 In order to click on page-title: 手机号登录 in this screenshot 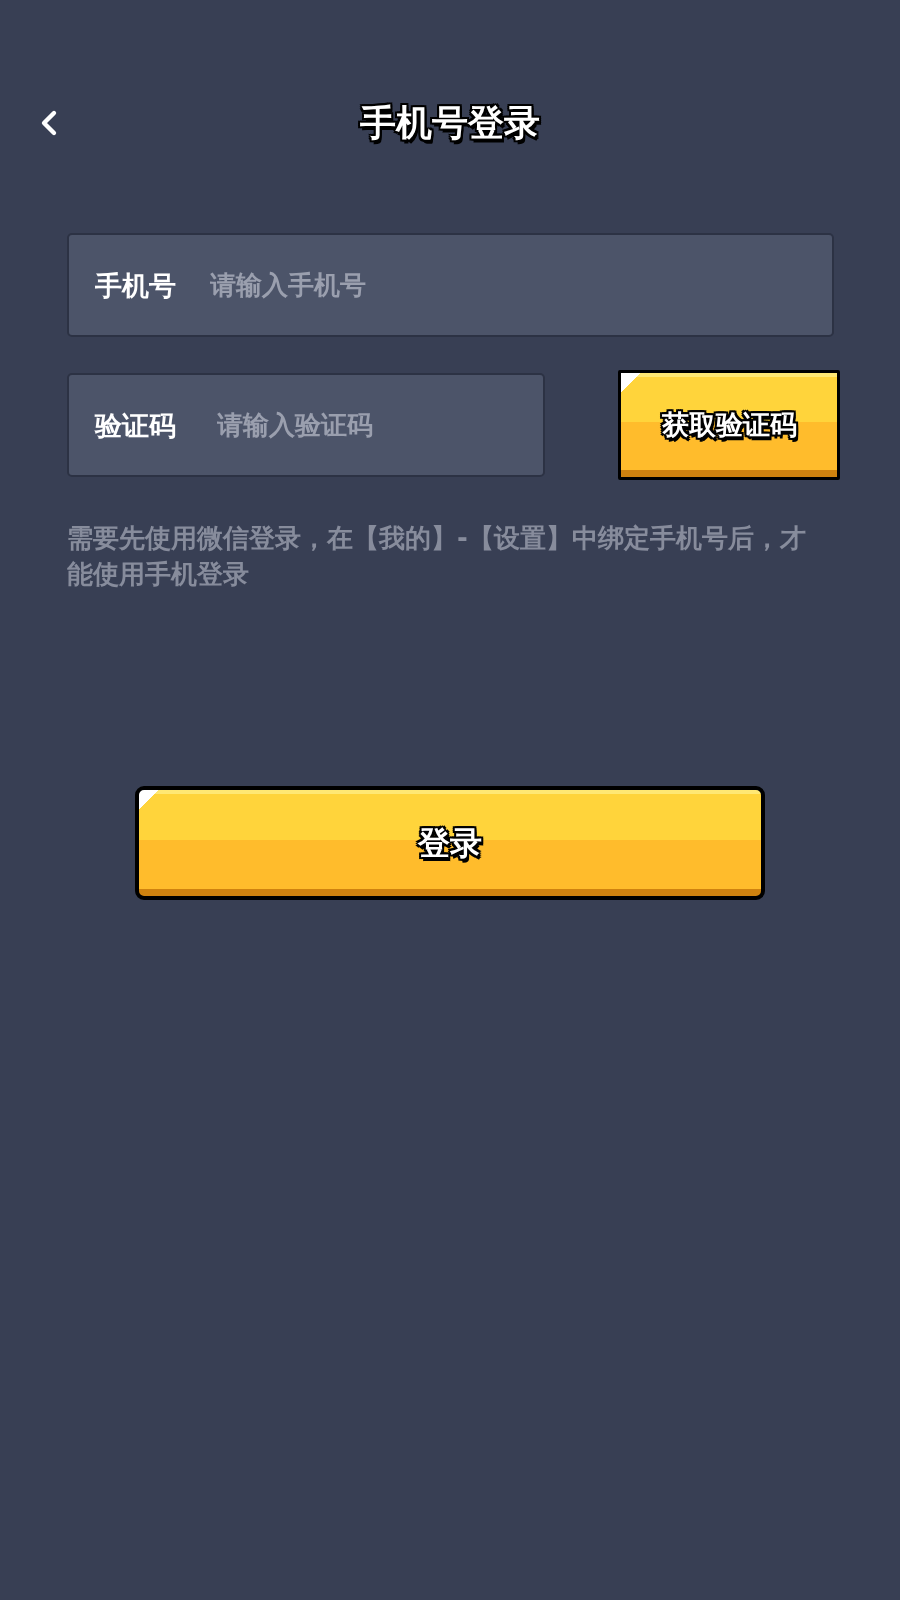, I will do `click(450, 123)`.